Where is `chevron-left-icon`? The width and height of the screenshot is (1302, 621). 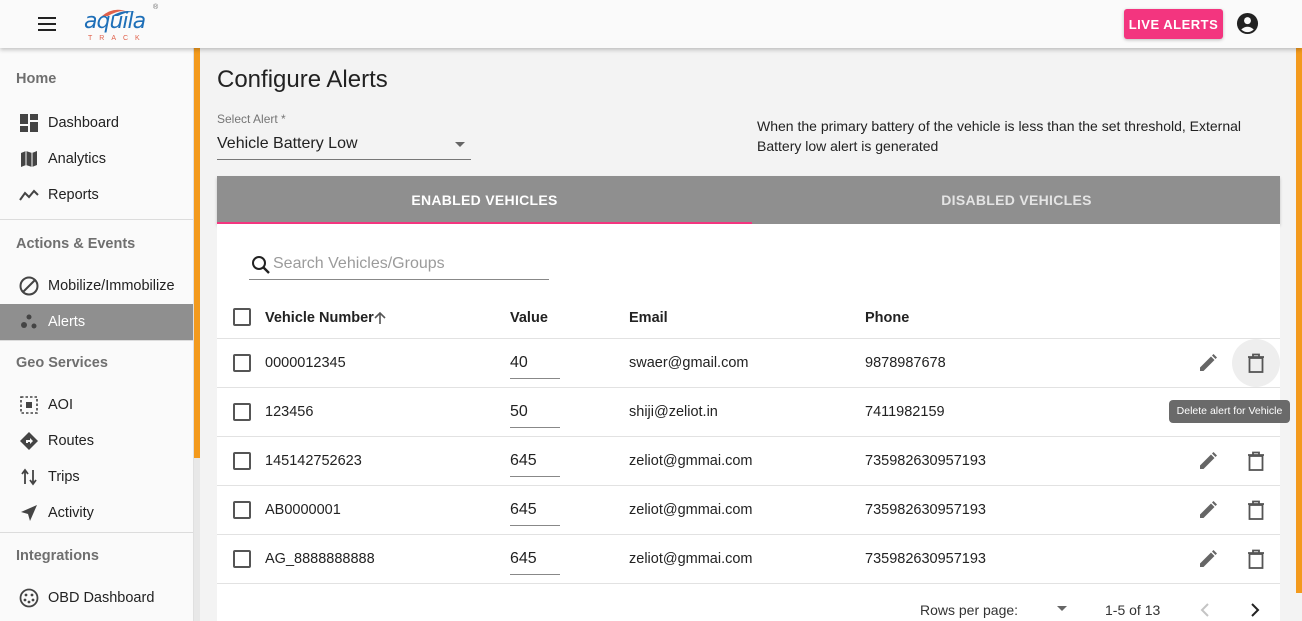 chevron-left-icon is located at coordinates (1206, 610).